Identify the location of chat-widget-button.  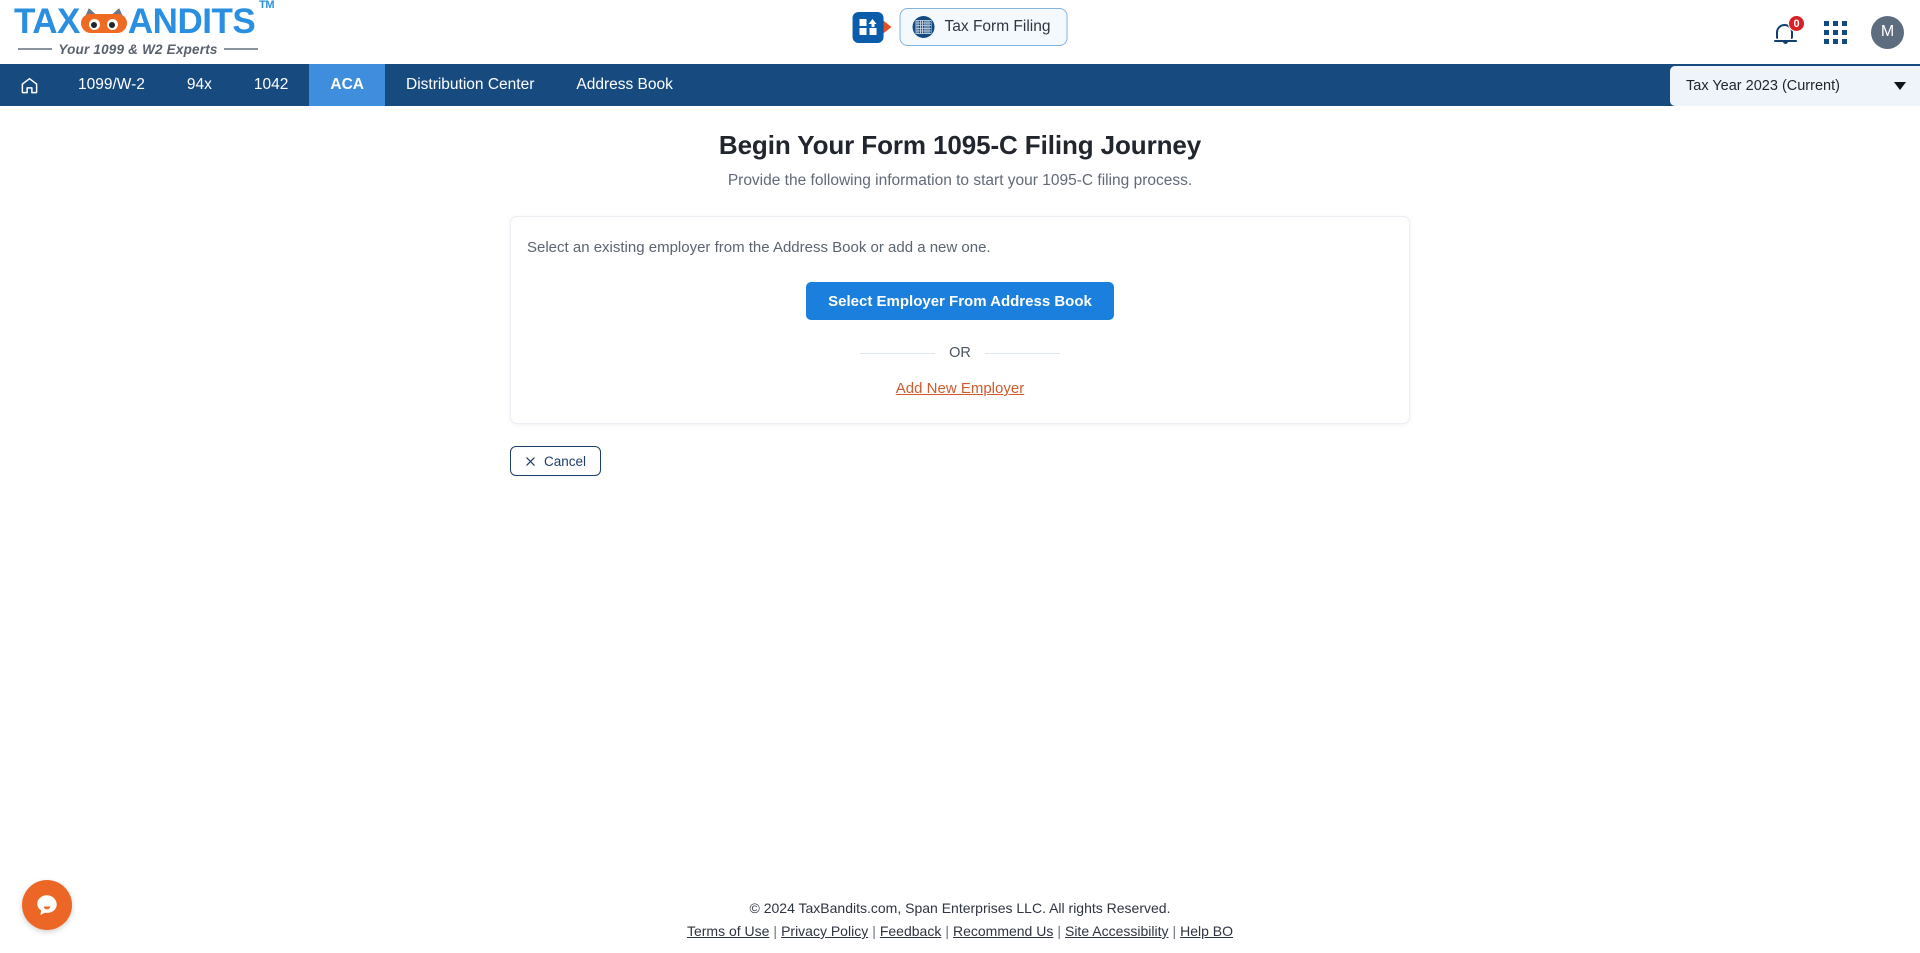
(47, 905).